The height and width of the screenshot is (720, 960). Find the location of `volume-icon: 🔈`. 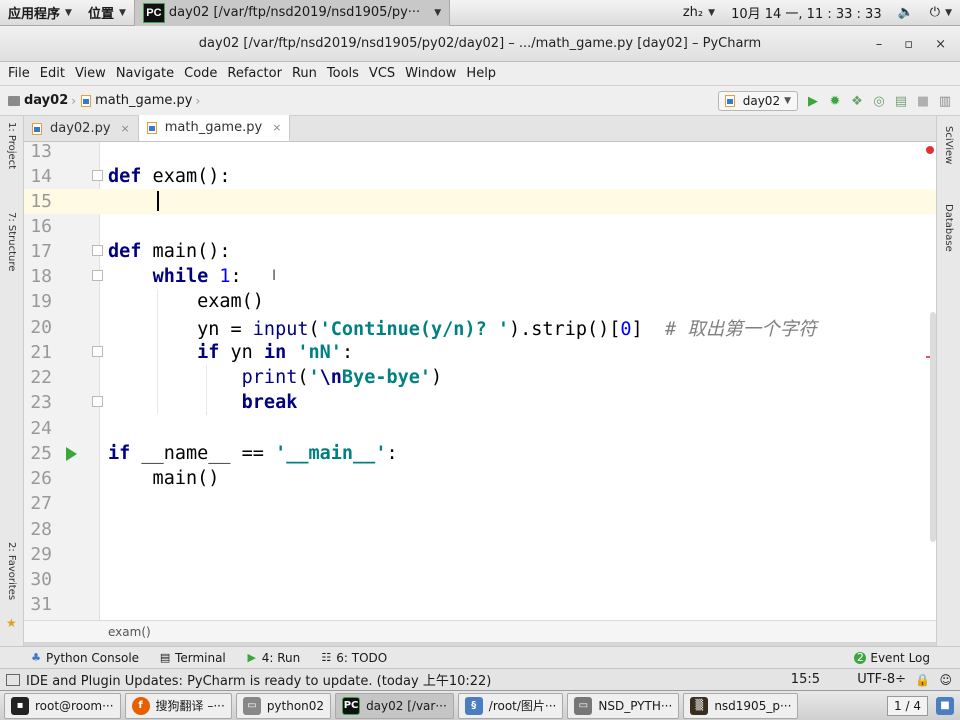

volume-icon: 🔈 is located at coordinates (906, 13).